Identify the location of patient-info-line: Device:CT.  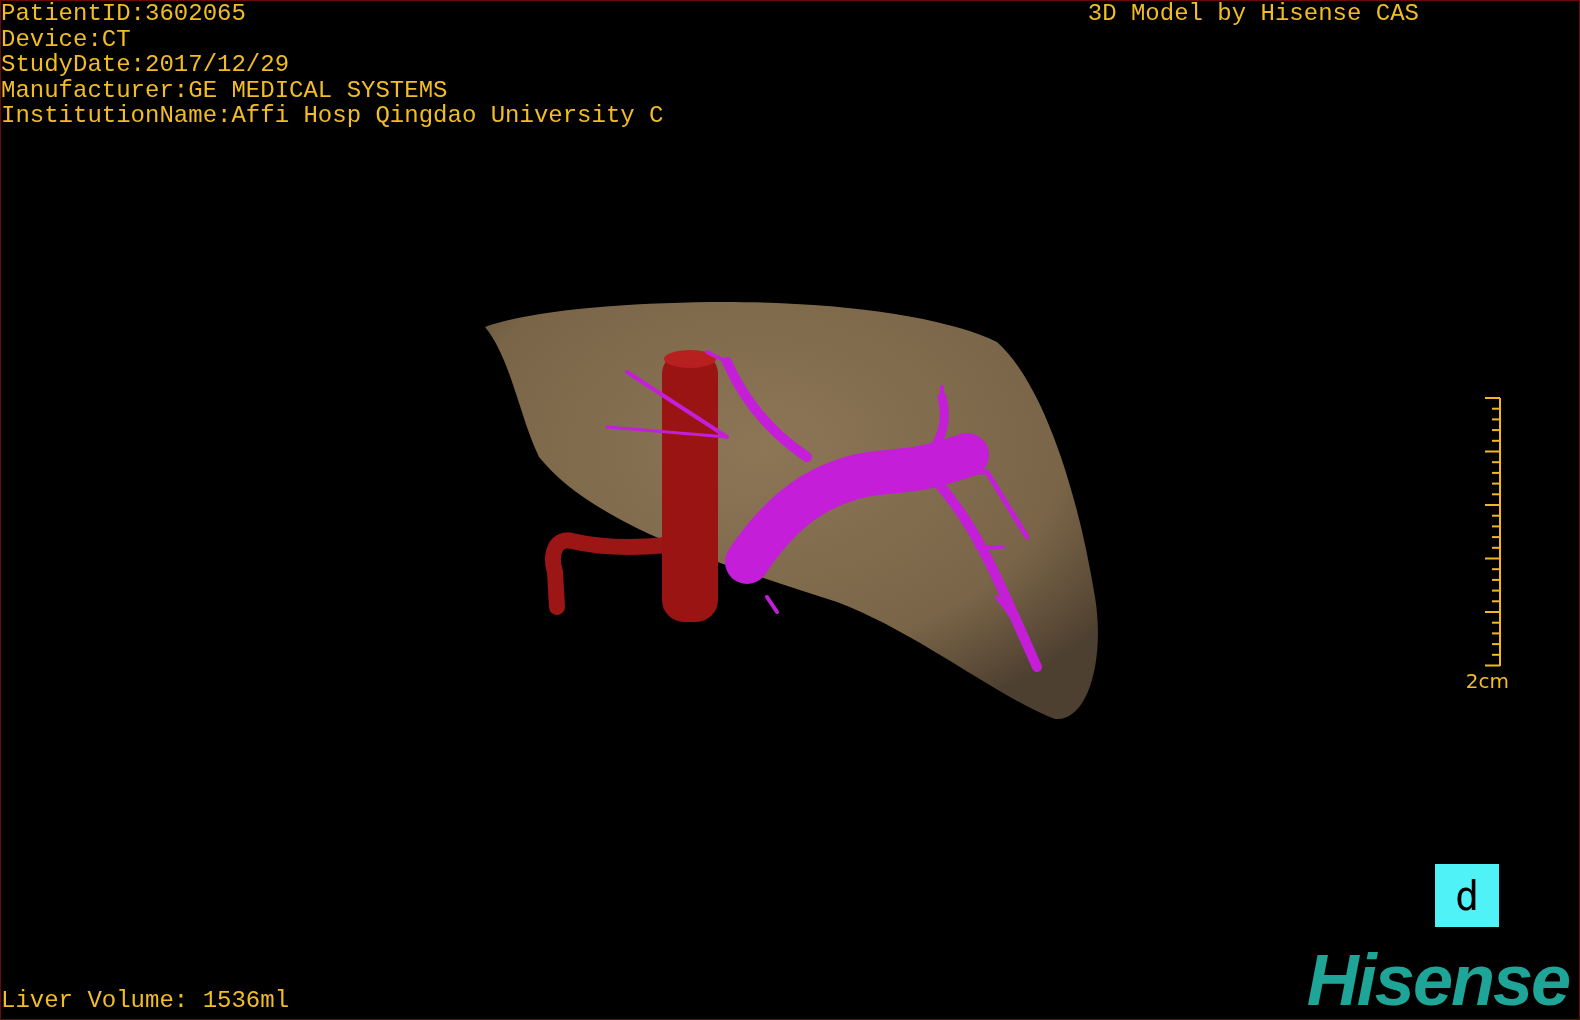
(66, 39).